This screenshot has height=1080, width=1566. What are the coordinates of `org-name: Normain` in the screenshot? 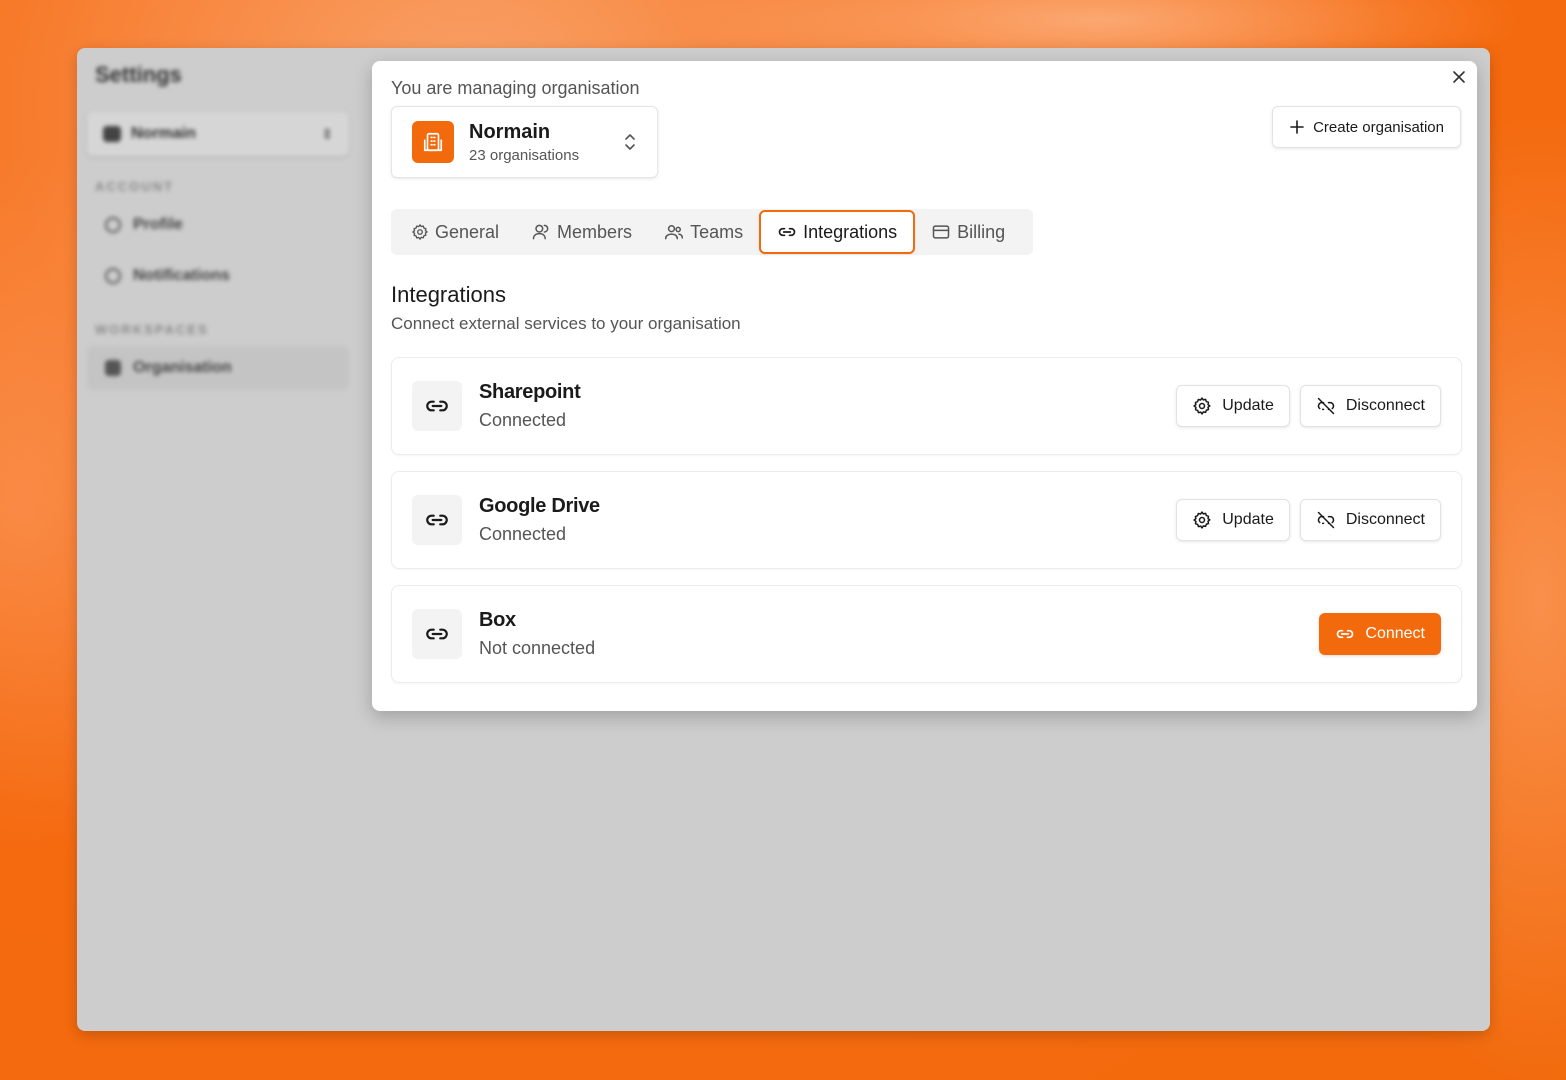 It's located at (510, 132).